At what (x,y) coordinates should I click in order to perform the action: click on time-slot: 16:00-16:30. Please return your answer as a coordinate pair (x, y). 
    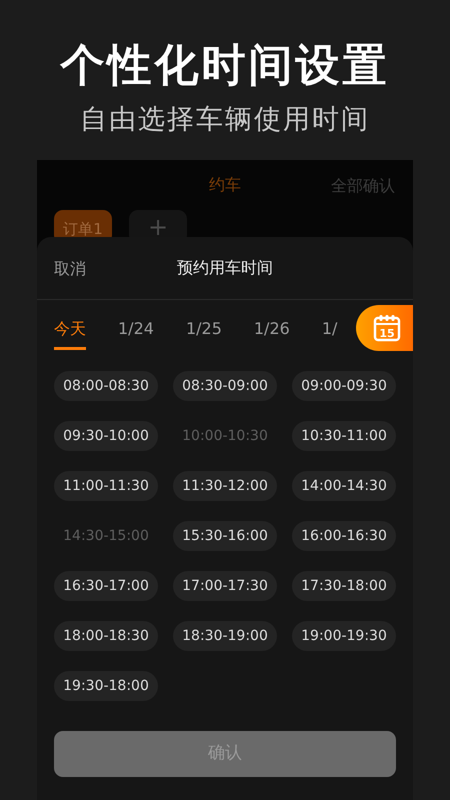
    Looking at the image, I should click on (344, 536).